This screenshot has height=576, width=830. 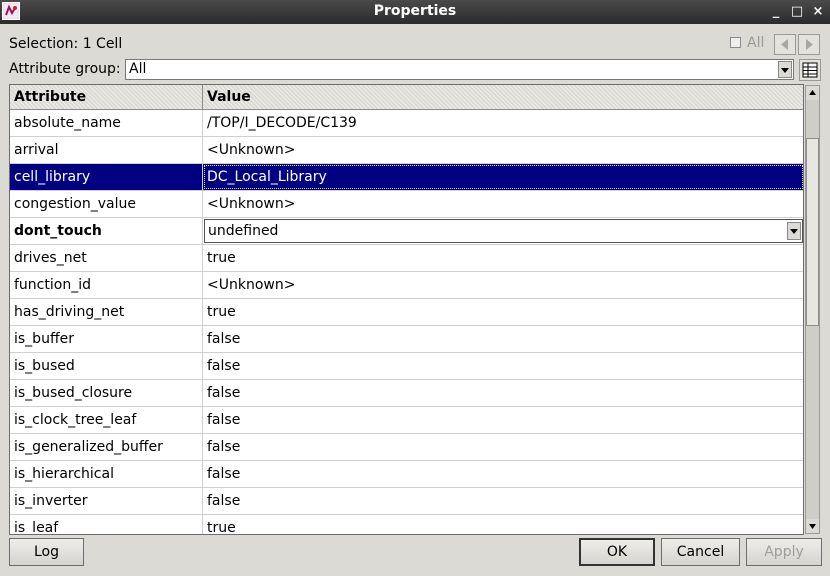 What do you see at coordinates (243, 231) in the screenshot?
I see `value-select-current: undefined` at bounding box center [243, 231].